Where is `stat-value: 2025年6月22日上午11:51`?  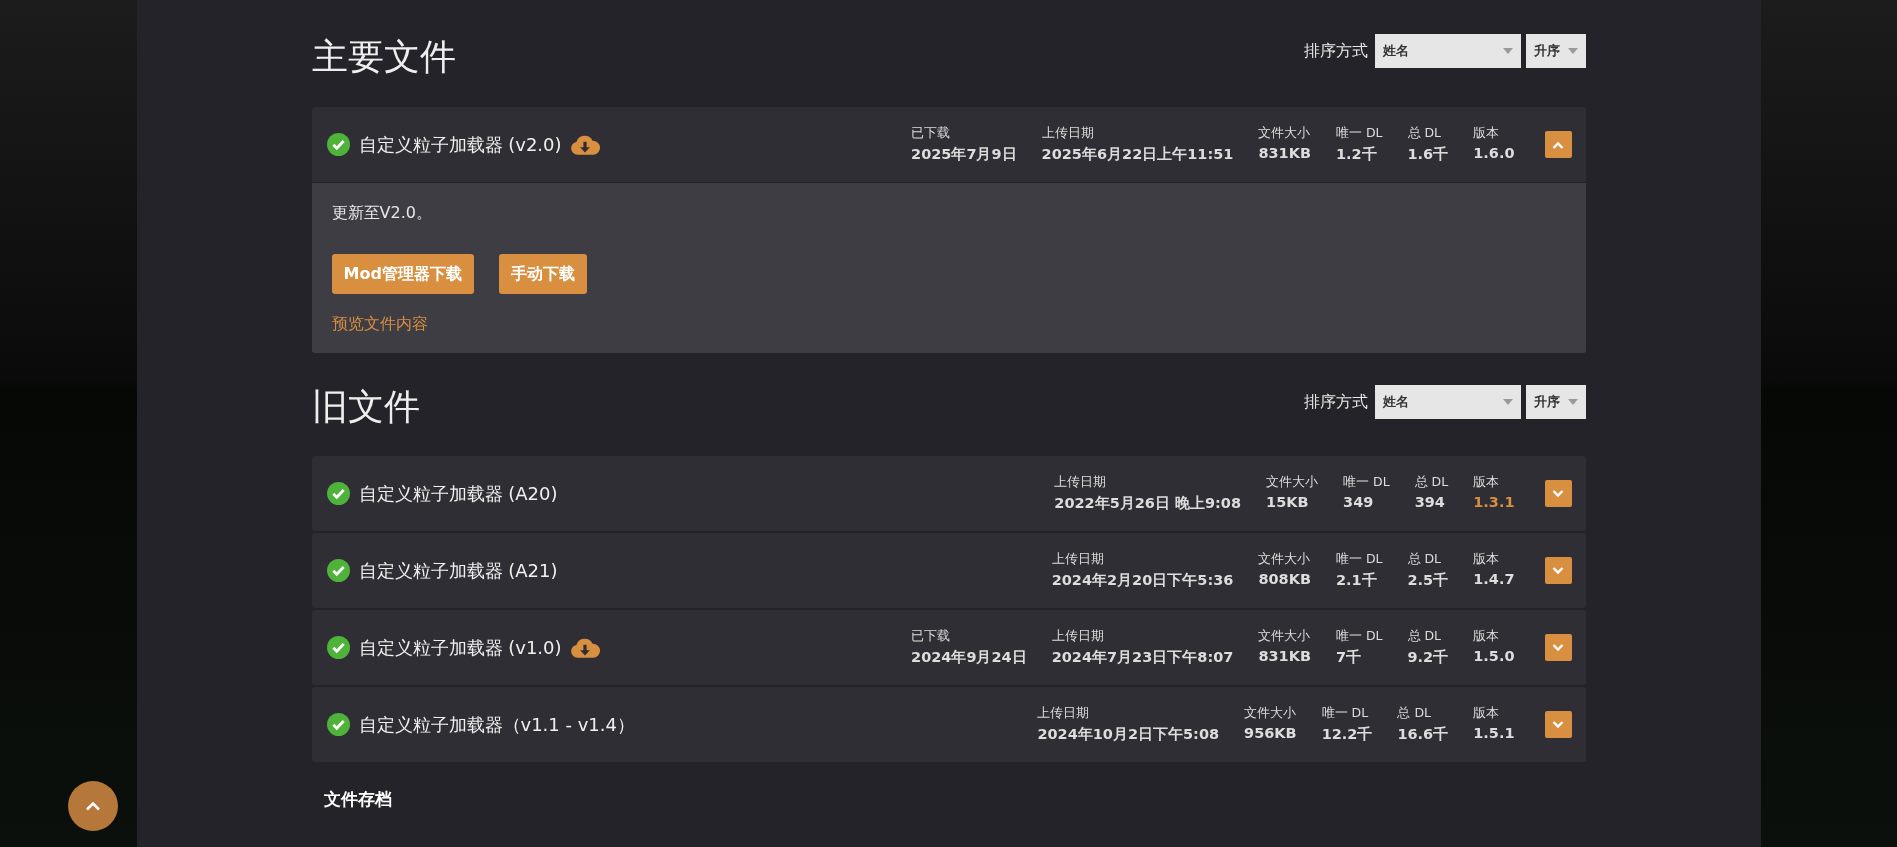 stat-value: 2025年6月22日上午11:51 is located at coordinates (1137, 154).